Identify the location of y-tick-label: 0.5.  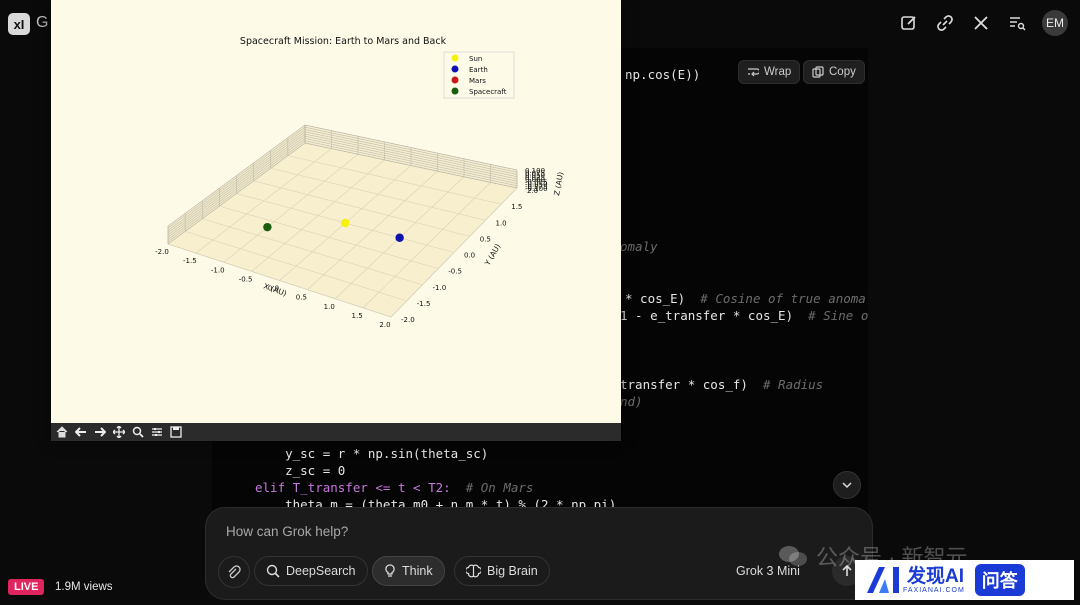
(485, 239).